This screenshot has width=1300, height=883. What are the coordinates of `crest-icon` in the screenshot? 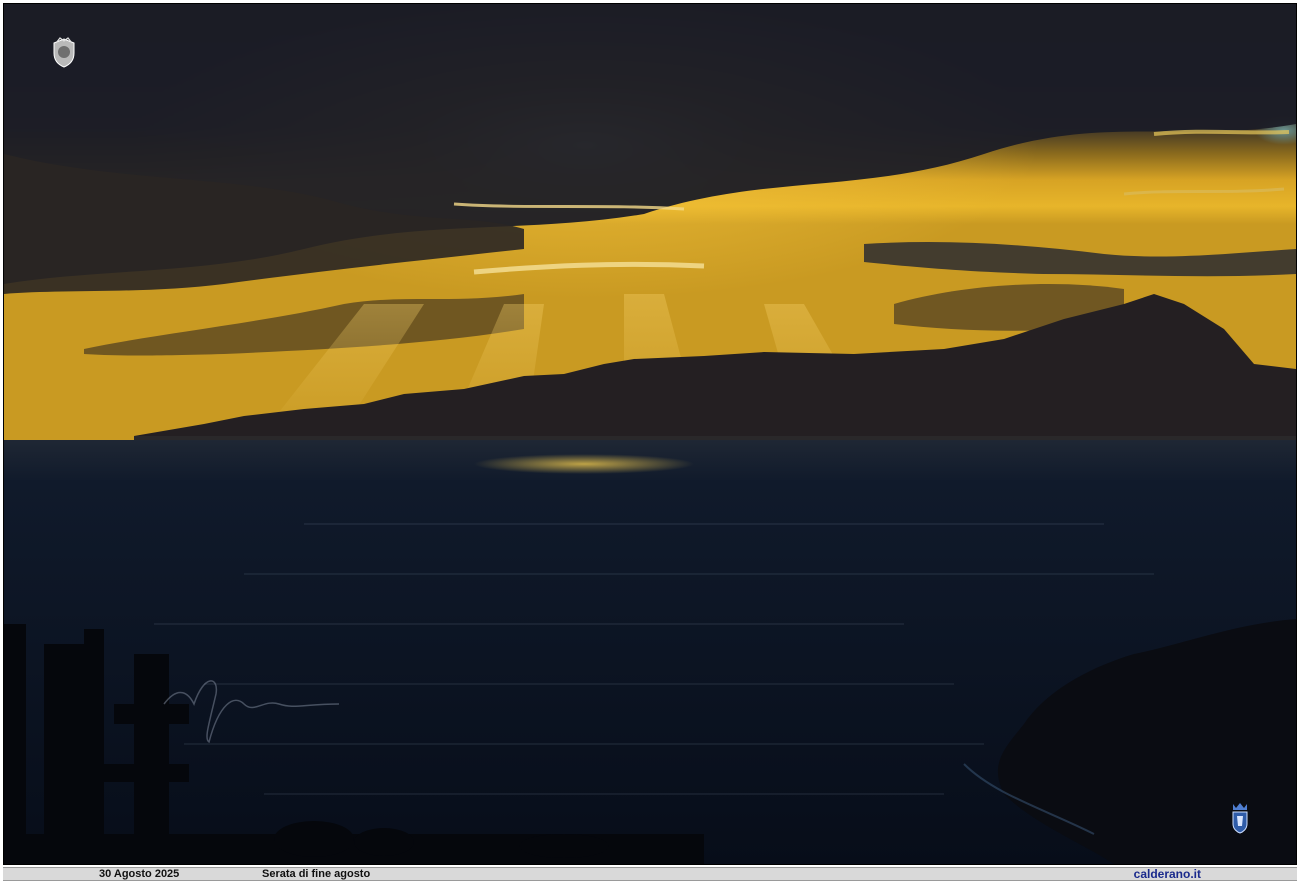 It's located at (64, 52).